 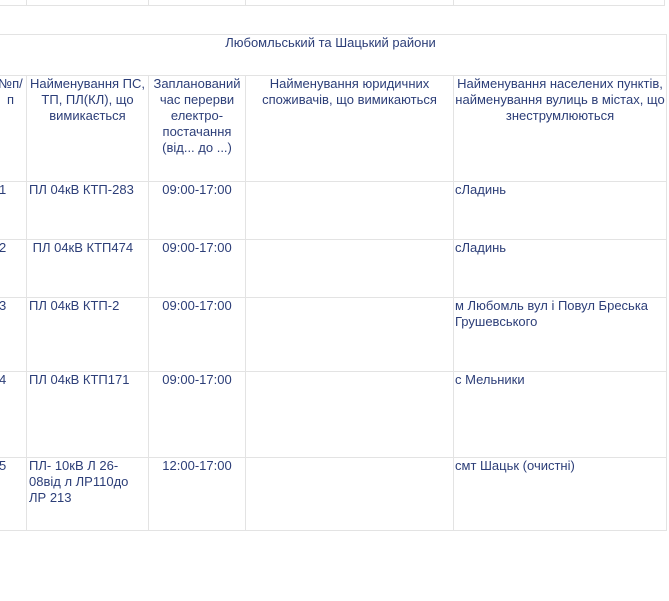 What do you see at coordinates (13, 268) in the screenshot?
I see `row-number: 2` at bounding box center [13, 268].